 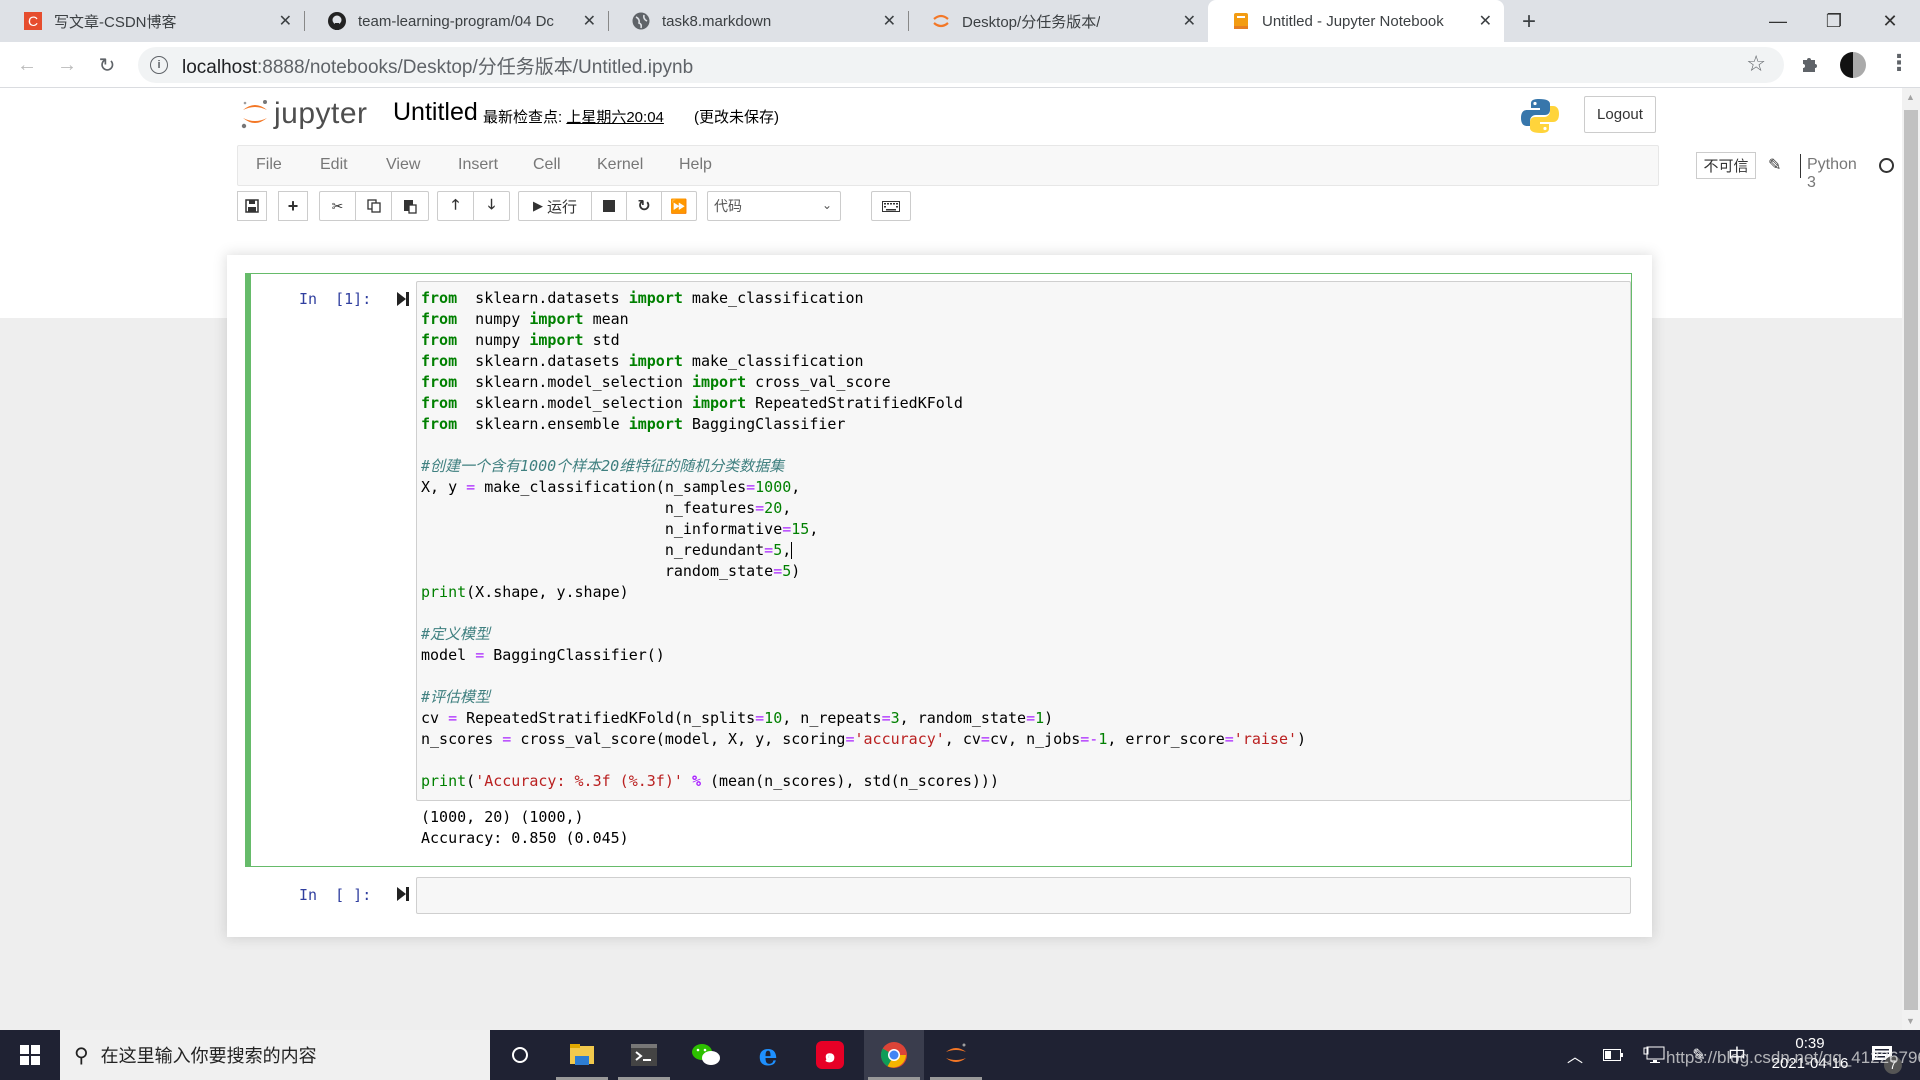 I want to click on command-palette-button, so click(x=891, y=206).